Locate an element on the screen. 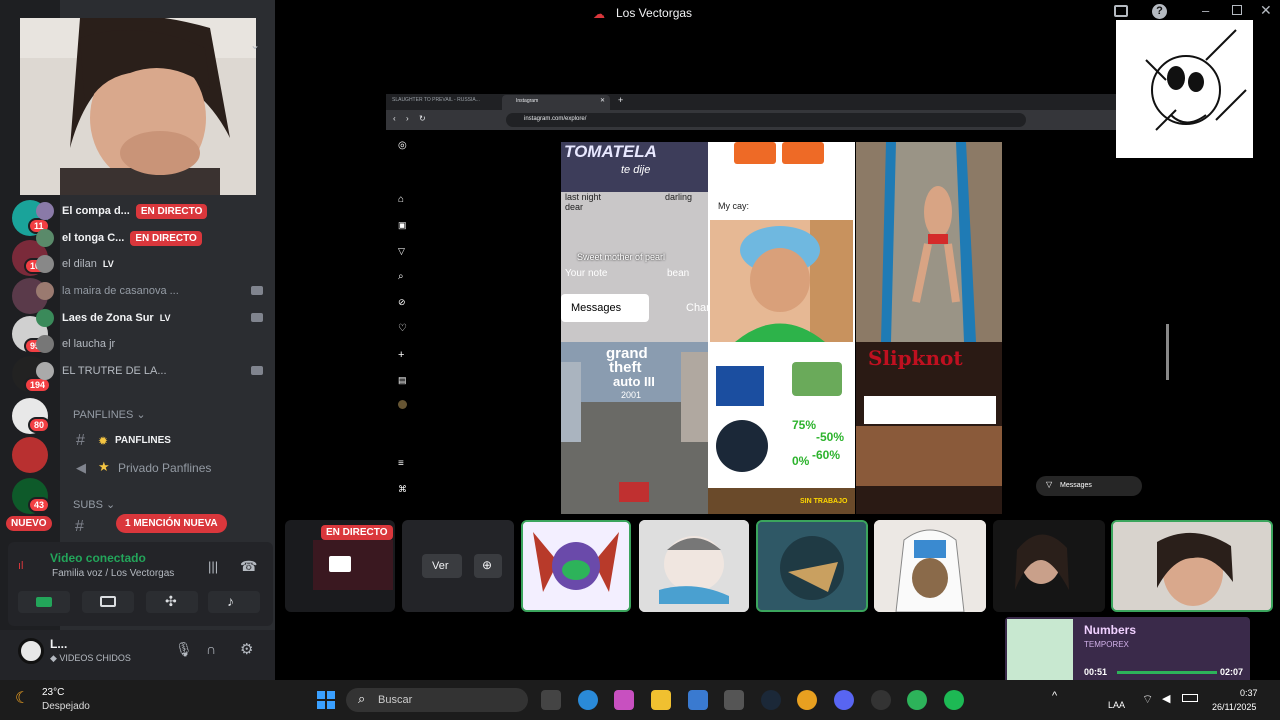 The image size is (1280, 720). battery-icon is located at coordinates (1190, 698).